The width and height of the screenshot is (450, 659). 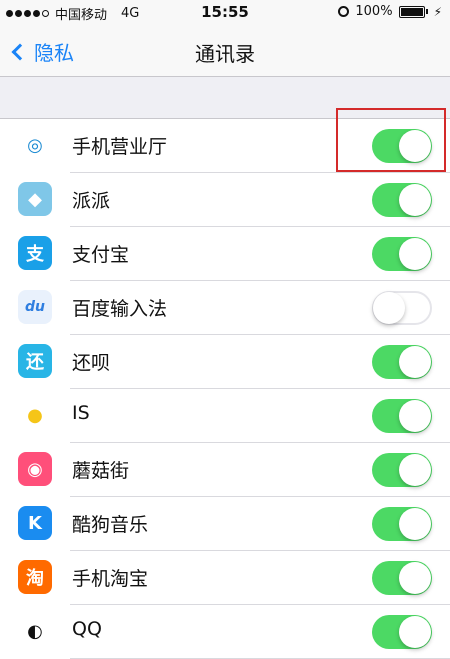 I want to click on app-name-label: 还呗, so click(x=91, y=363).